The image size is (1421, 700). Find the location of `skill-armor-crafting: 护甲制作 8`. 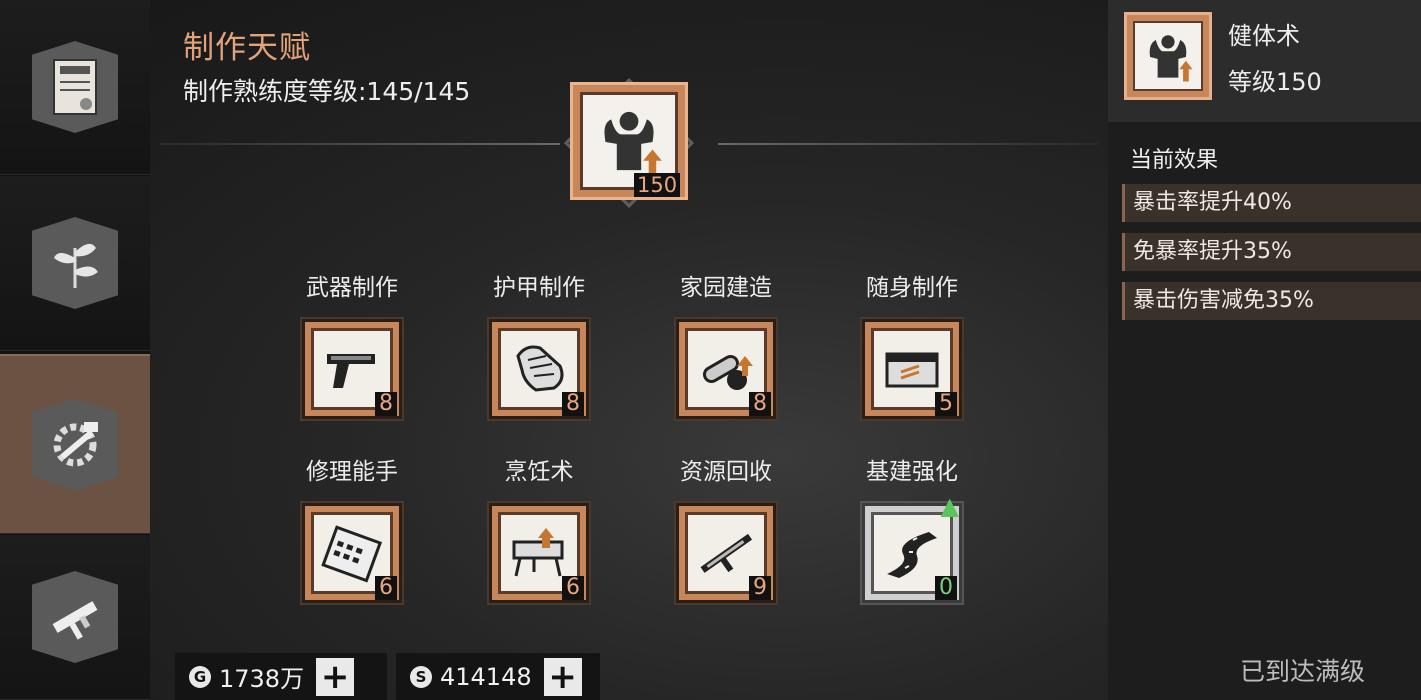

skill-armor-crafting: 护甲制作 8 is located at coordinates (539, 346).